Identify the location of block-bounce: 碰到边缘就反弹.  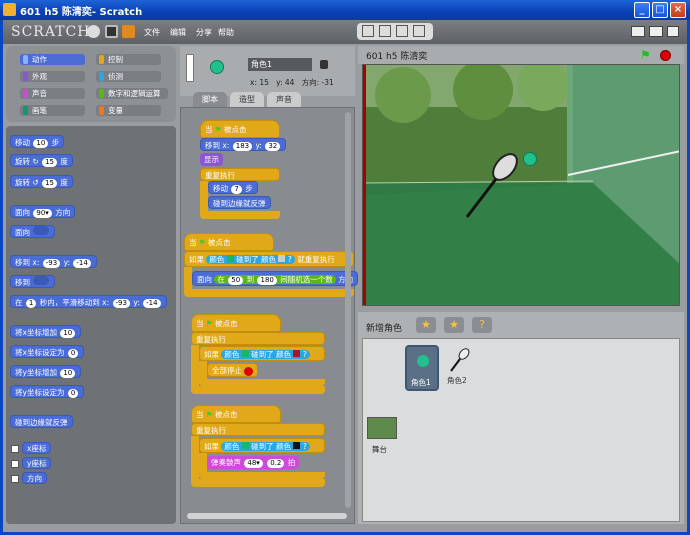
(41, 421).